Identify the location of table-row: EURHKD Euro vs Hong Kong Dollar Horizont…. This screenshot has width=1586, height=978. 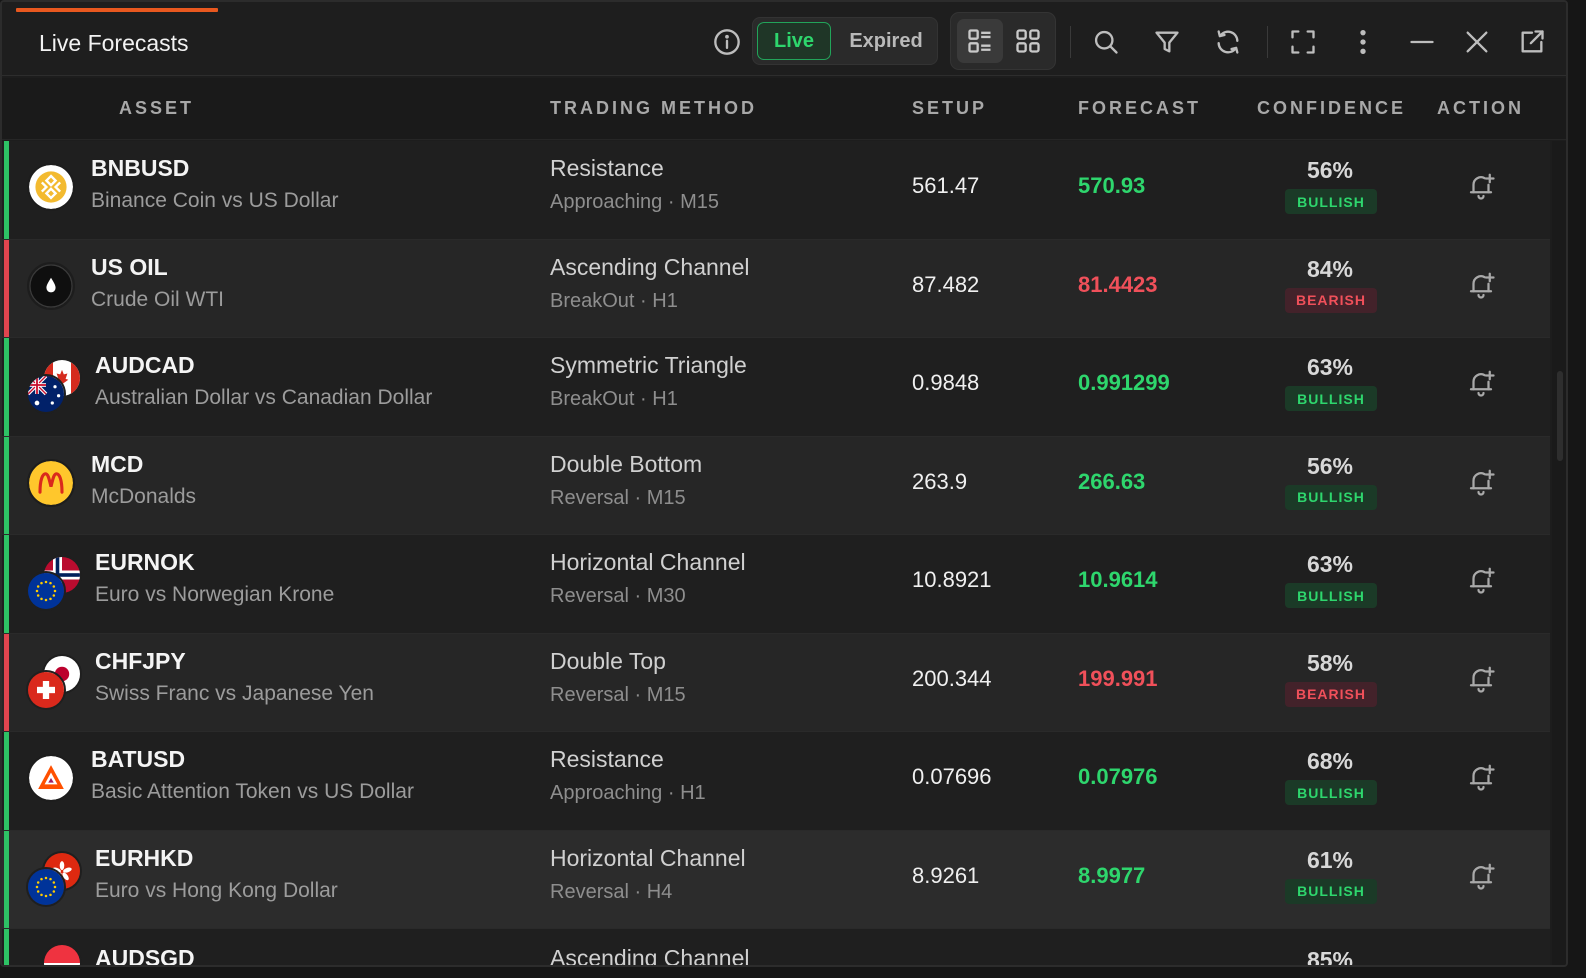
(776, 879).